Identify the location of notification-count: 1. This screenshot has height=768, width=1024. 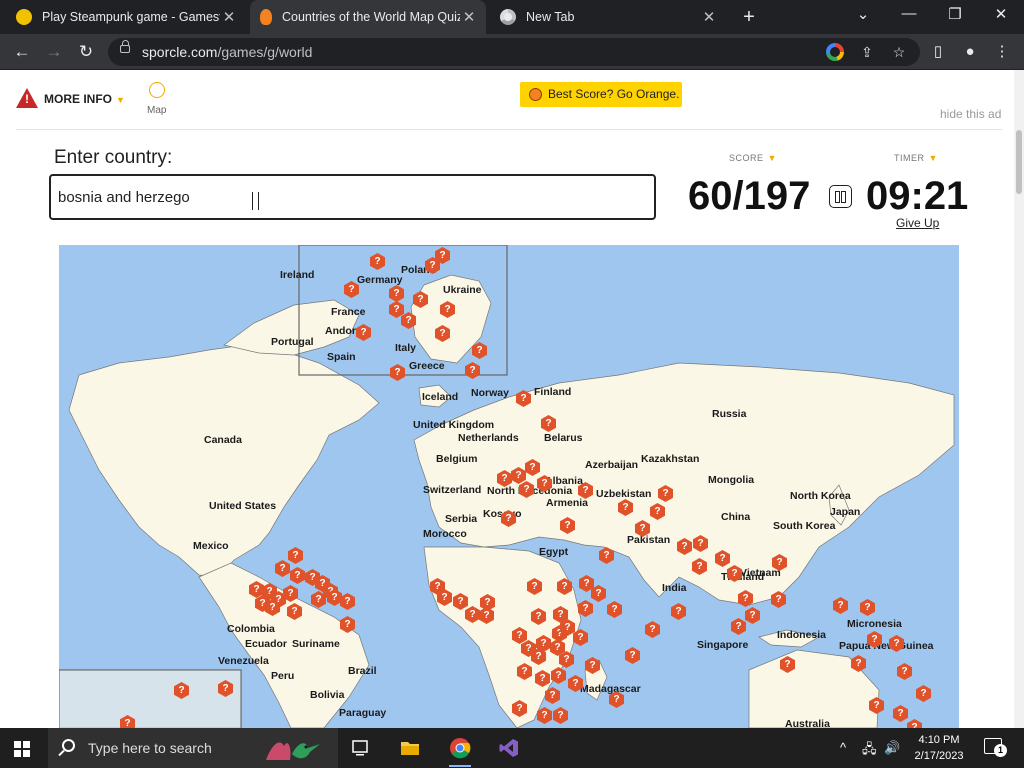
(1000, 750).